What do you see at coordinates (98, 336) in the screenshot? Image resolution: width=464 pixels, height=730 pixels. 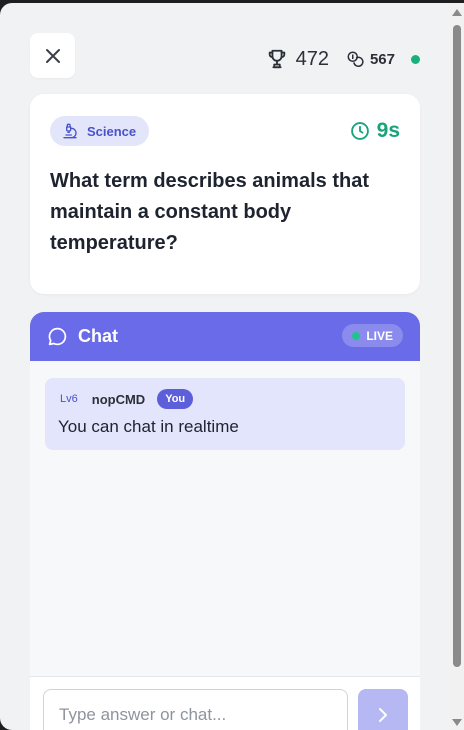 I see `chat-title: Chat` at bounding box center [98, 336].